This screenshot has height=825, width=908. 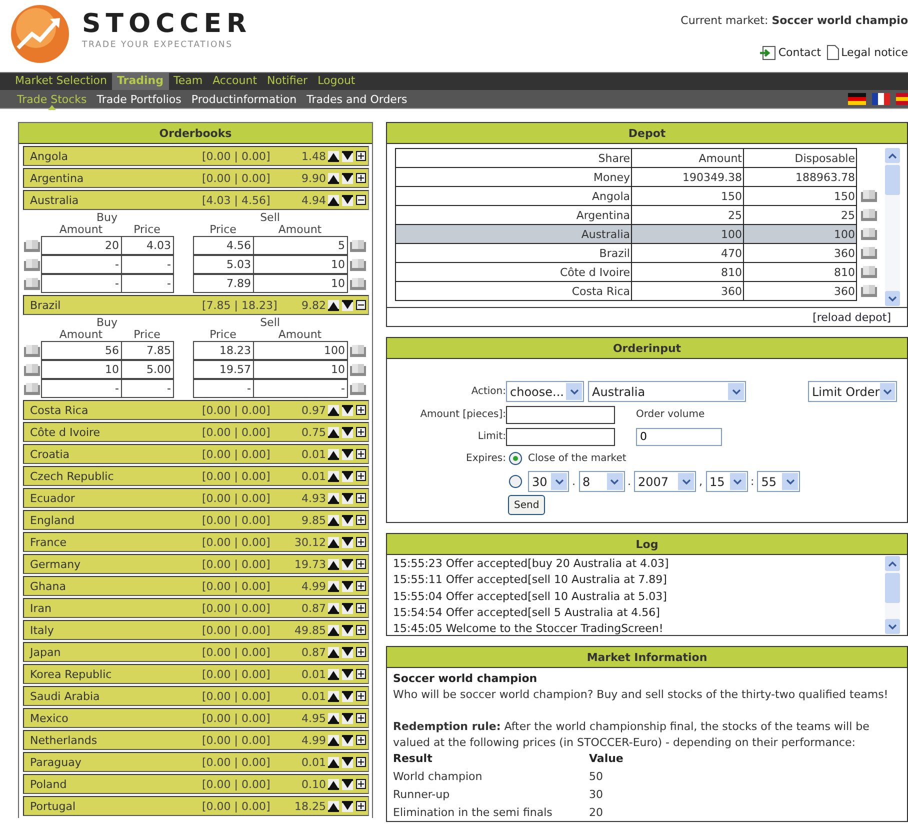 I want to click on orderbook-row: Mexico [0.00 | 0.00] 4.95, so click(x=196, y=718).